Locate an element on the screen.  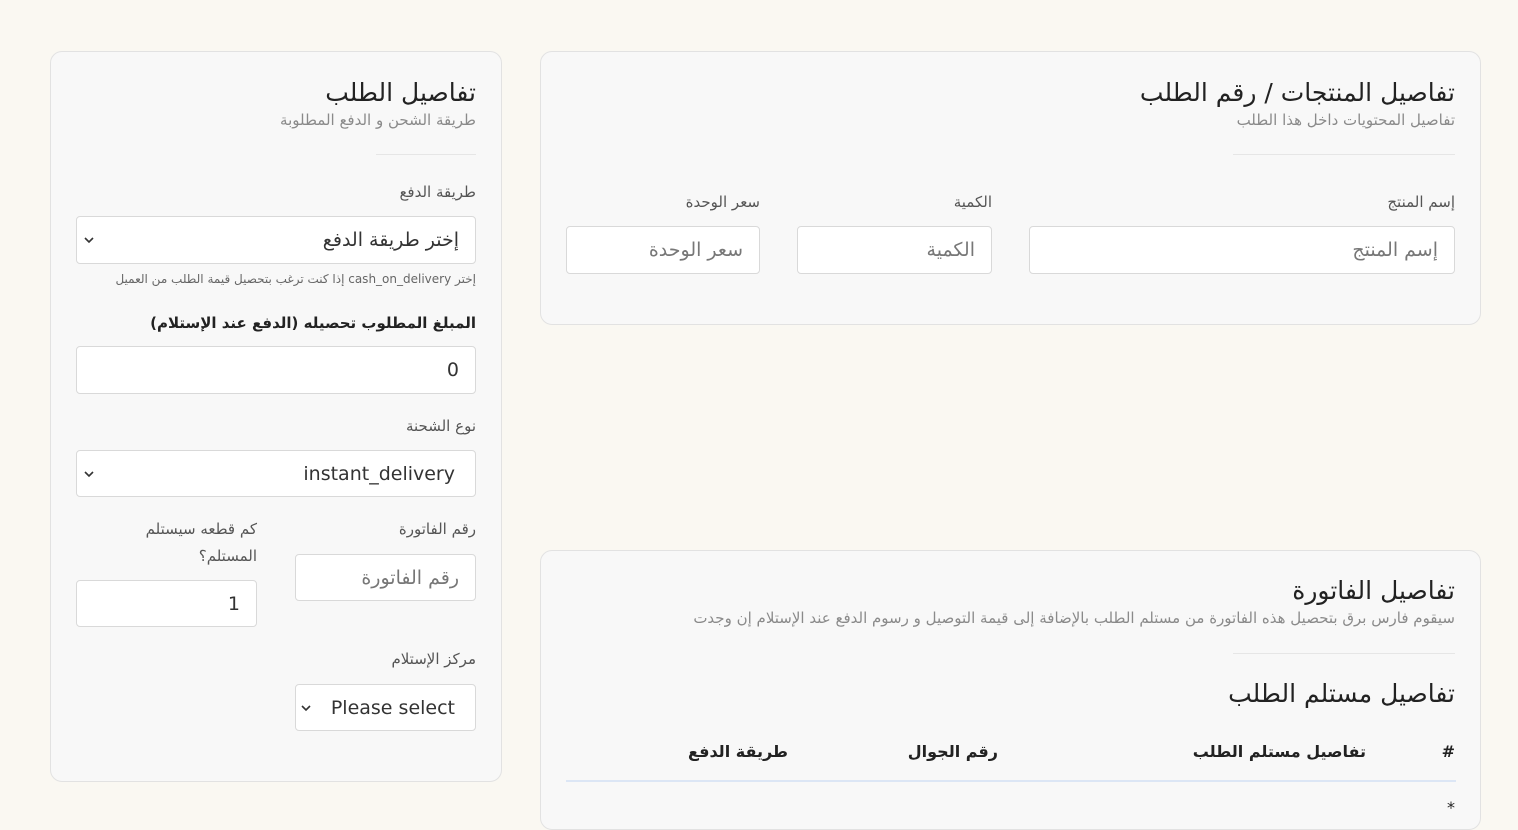
quantity-field is located at coordinates (894, 250).